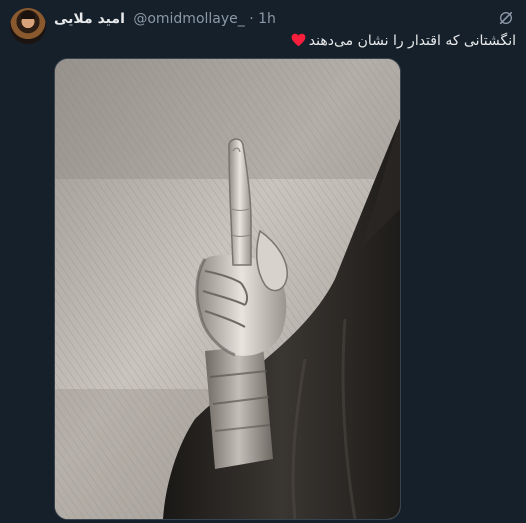 The height and width of the screenshot is (523, 526). I want to click on tweet-header: امید ملایی @omidmollaye_ · 1h, so click(263, 25).